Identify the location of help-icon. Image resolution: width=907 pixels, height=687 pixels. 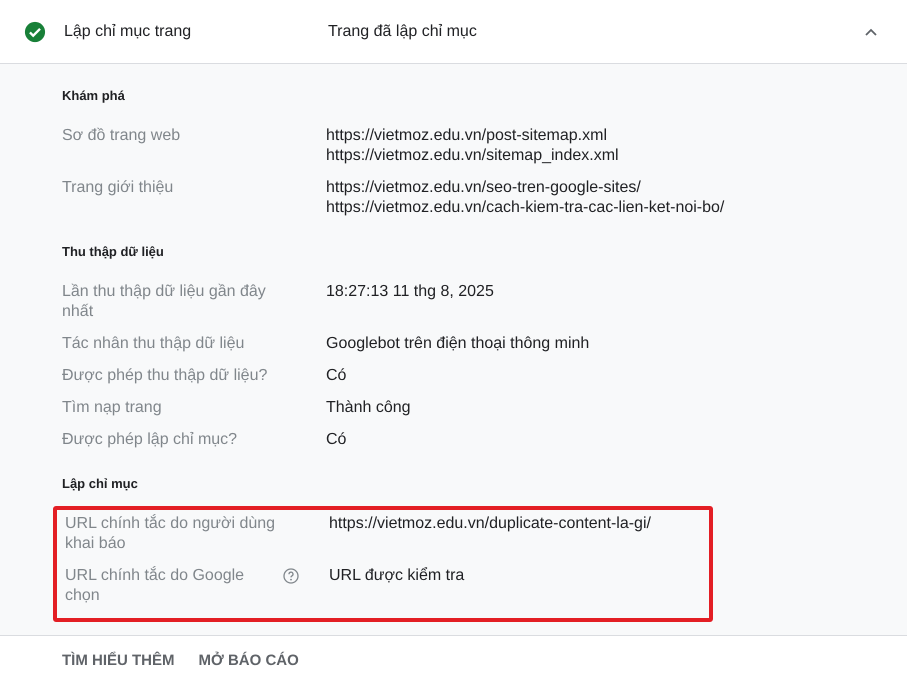
(291, 576).